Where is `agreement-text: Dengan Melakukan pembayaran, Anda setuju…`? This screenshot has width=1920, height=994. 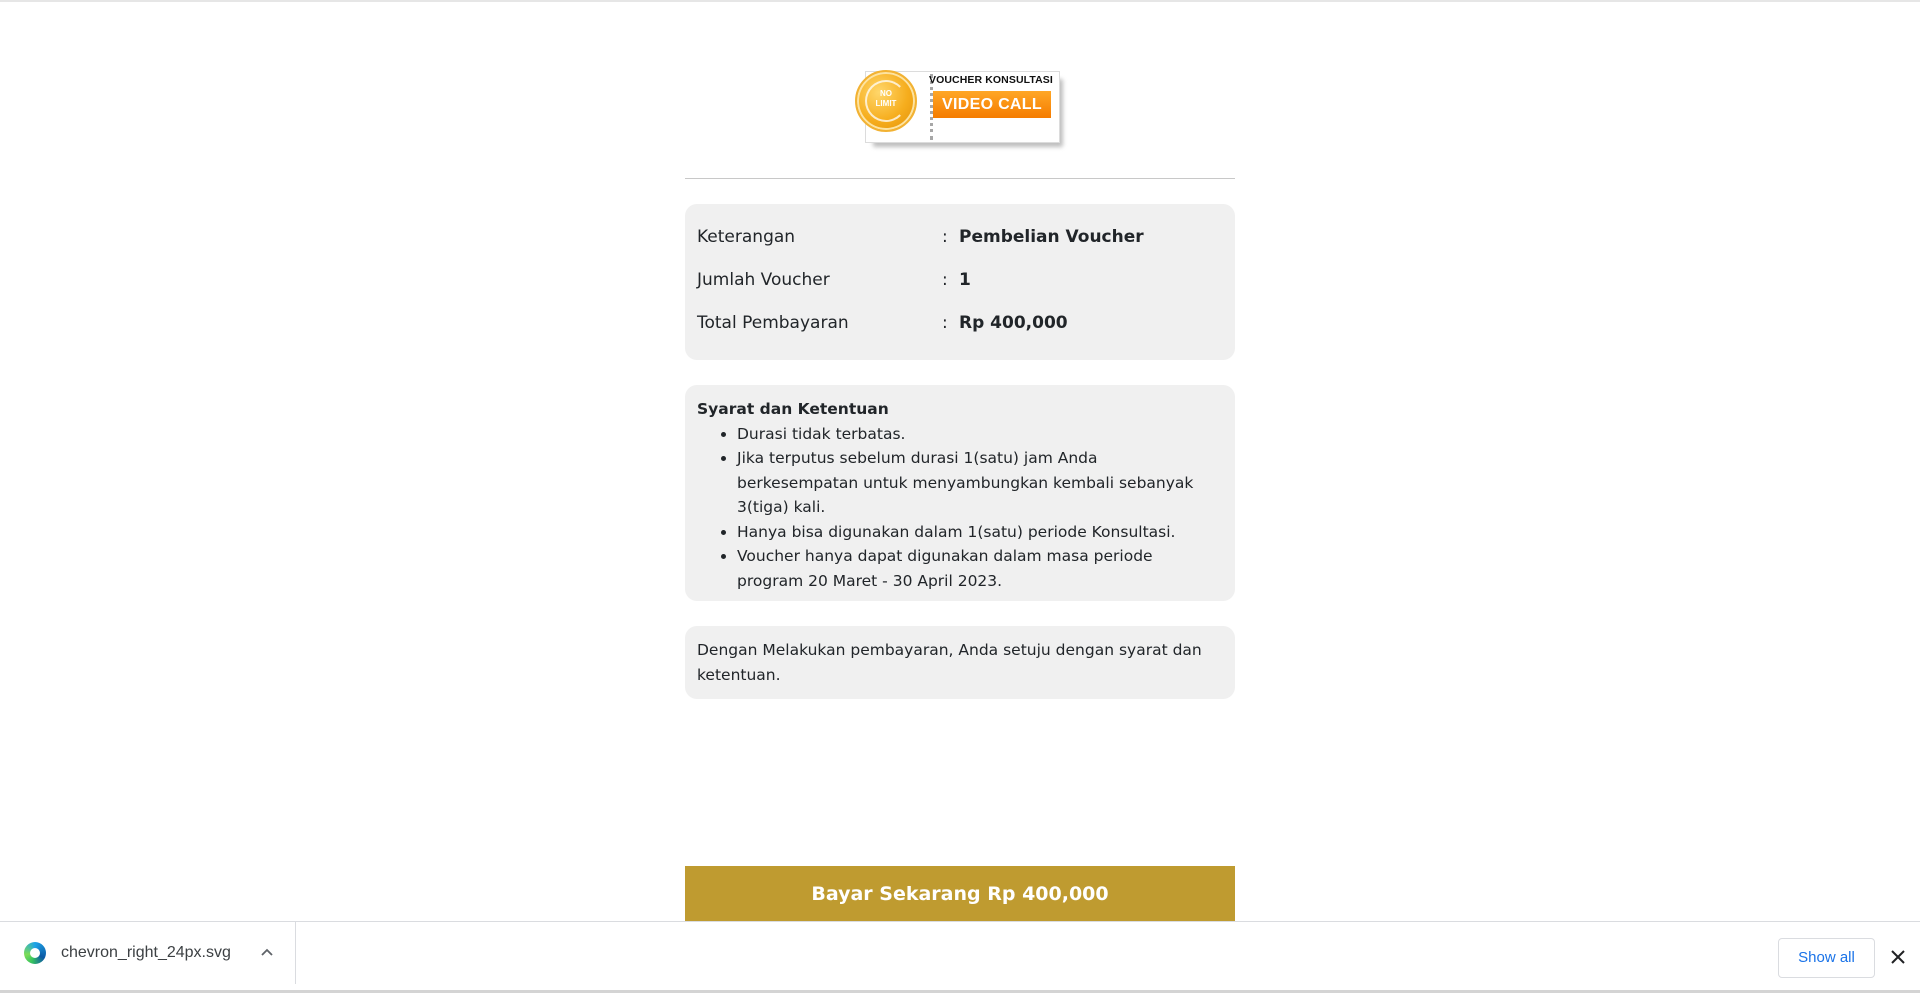
agreement-text: Dengan Melakukan pembayaran, Anda setuju… is located at coordinates (949, 662).